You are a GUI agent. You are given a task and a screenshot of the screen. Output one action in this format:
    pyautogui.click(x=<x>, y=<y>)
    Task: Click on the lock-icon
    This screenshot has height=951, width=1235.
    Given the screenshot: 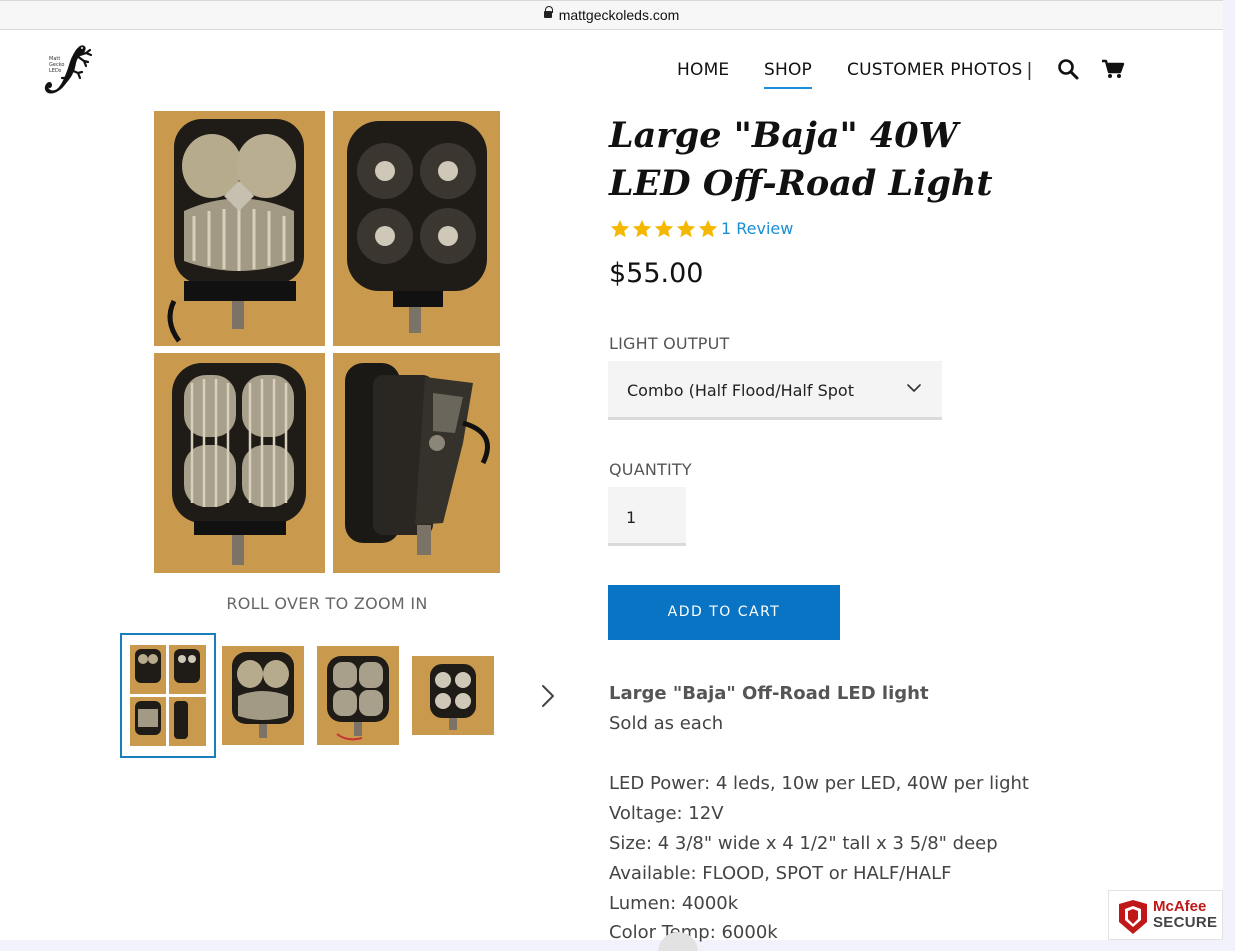 What is the action you would take?
    pyautogui.click(x=548, y=13)
    